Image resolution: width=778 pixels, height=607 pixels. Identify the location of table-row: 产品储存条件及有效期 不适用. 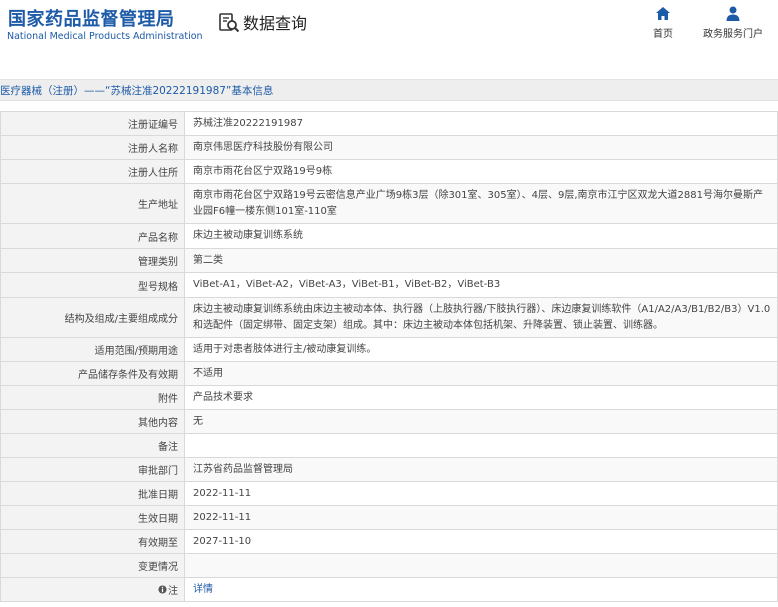
(389, 373).